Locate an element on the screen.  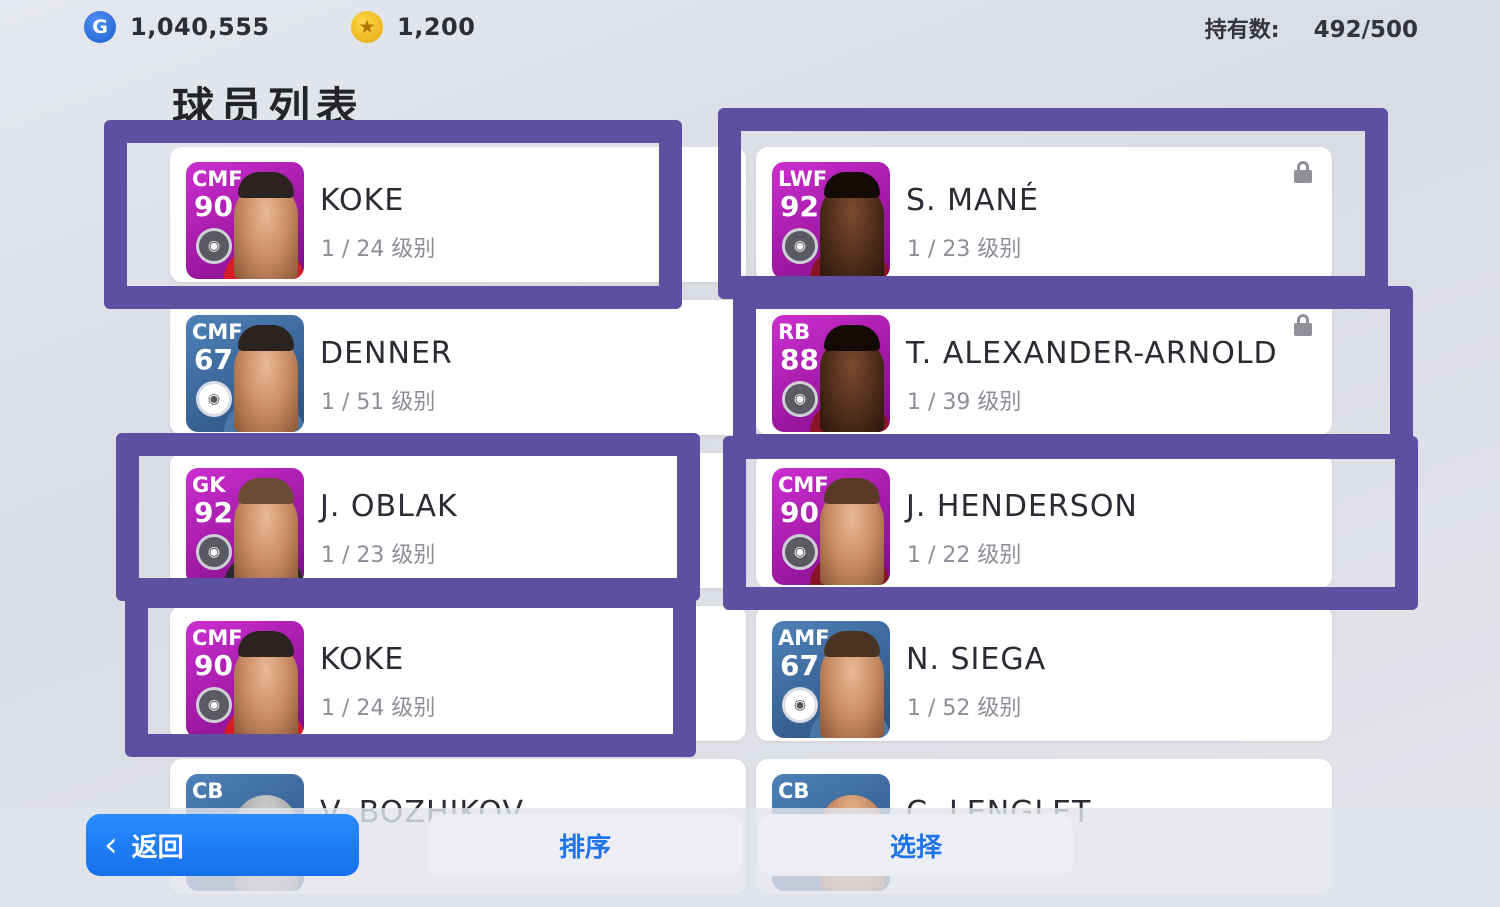
player-card: AMF 67 ◉ N. SIEGA 1 / 52 级别 is located at coordinates (1044, 673).